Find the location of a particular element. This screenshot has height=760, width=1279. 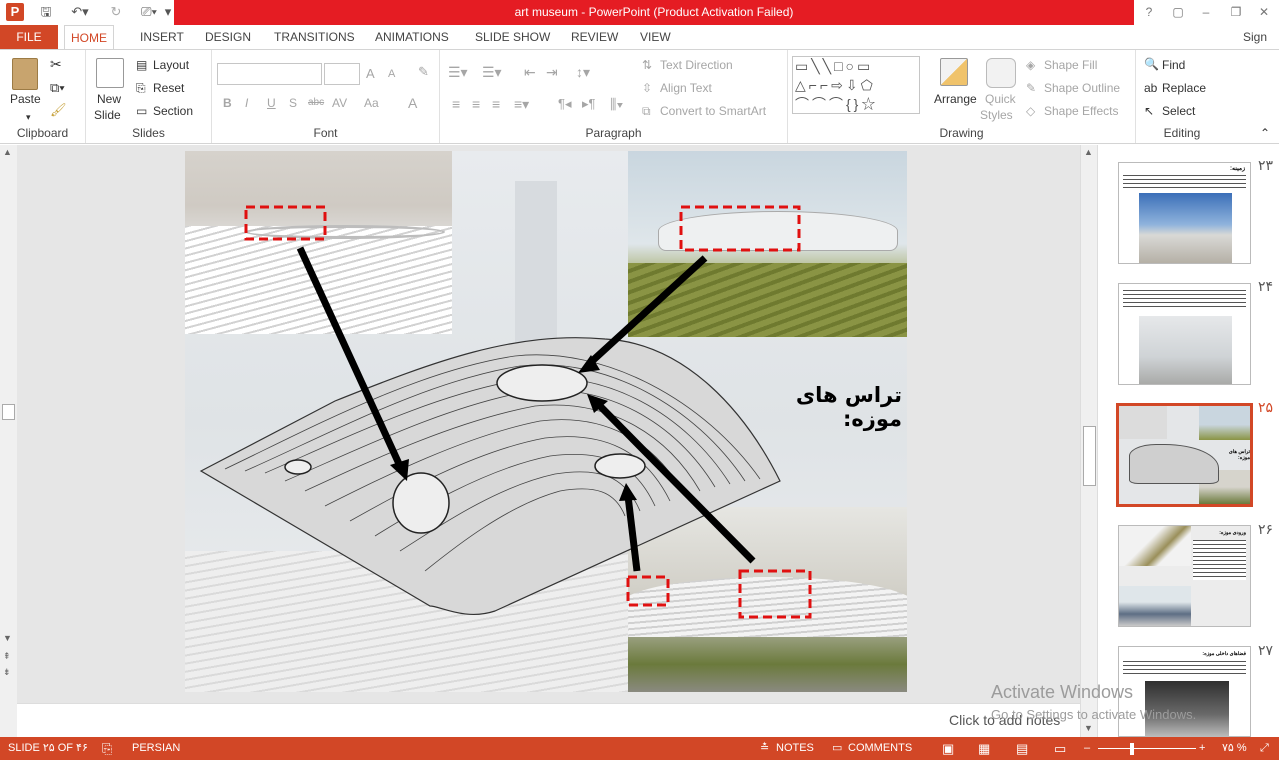

shape-effects-icon: ◇ is located at coordinates (1030, 111).